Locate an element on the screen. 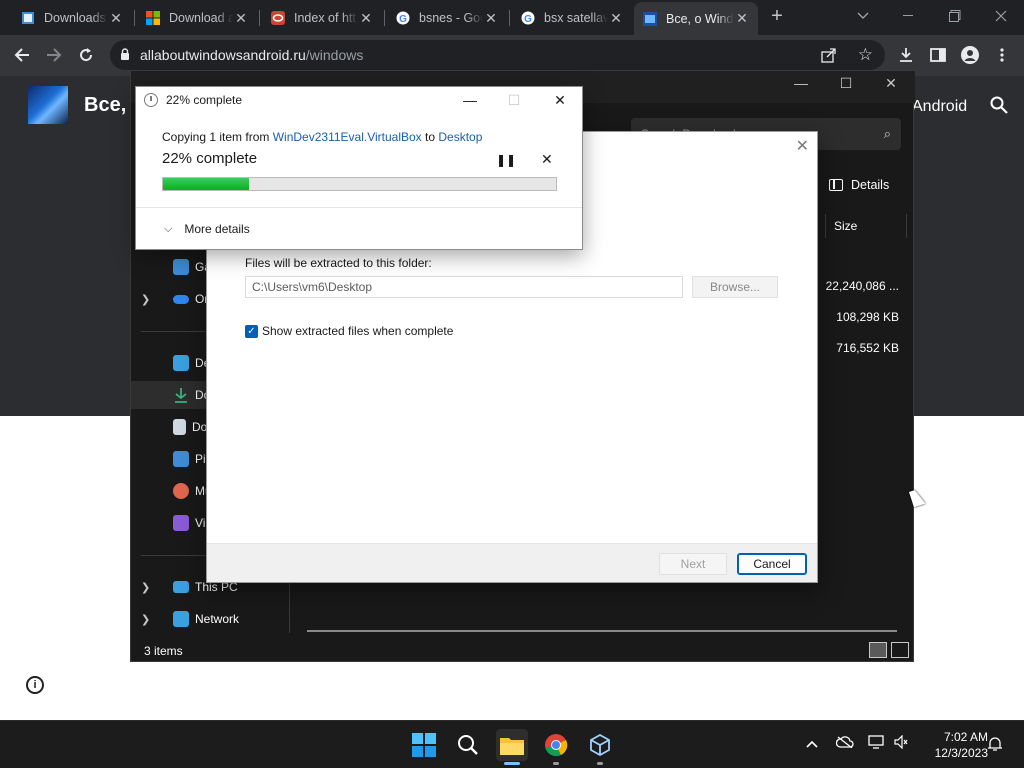 The height and width of the screenshot is (768, 1024). address-bar: allaboutwindowsandroid.ru/windows ☆ is located at coordinates (497, 55).